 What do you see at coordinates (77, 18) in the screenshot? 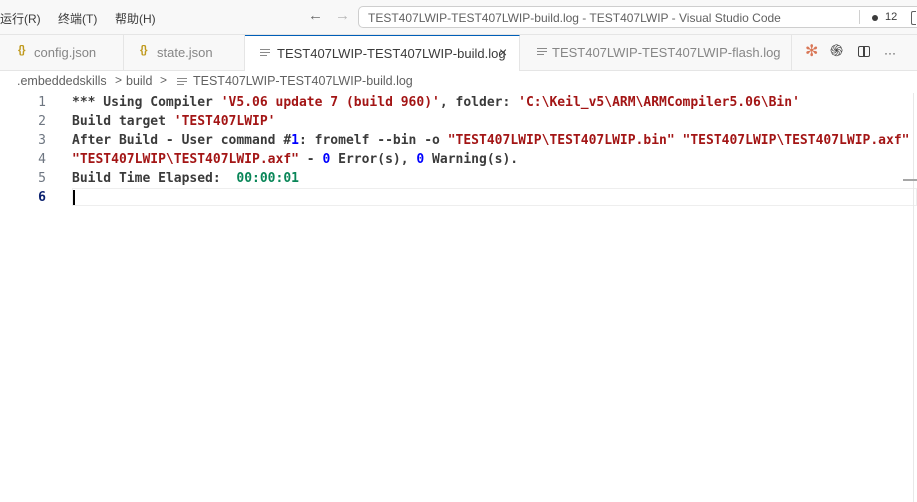
I see `menu-terminal: 终端(T)` at bounding box center [77, 18].